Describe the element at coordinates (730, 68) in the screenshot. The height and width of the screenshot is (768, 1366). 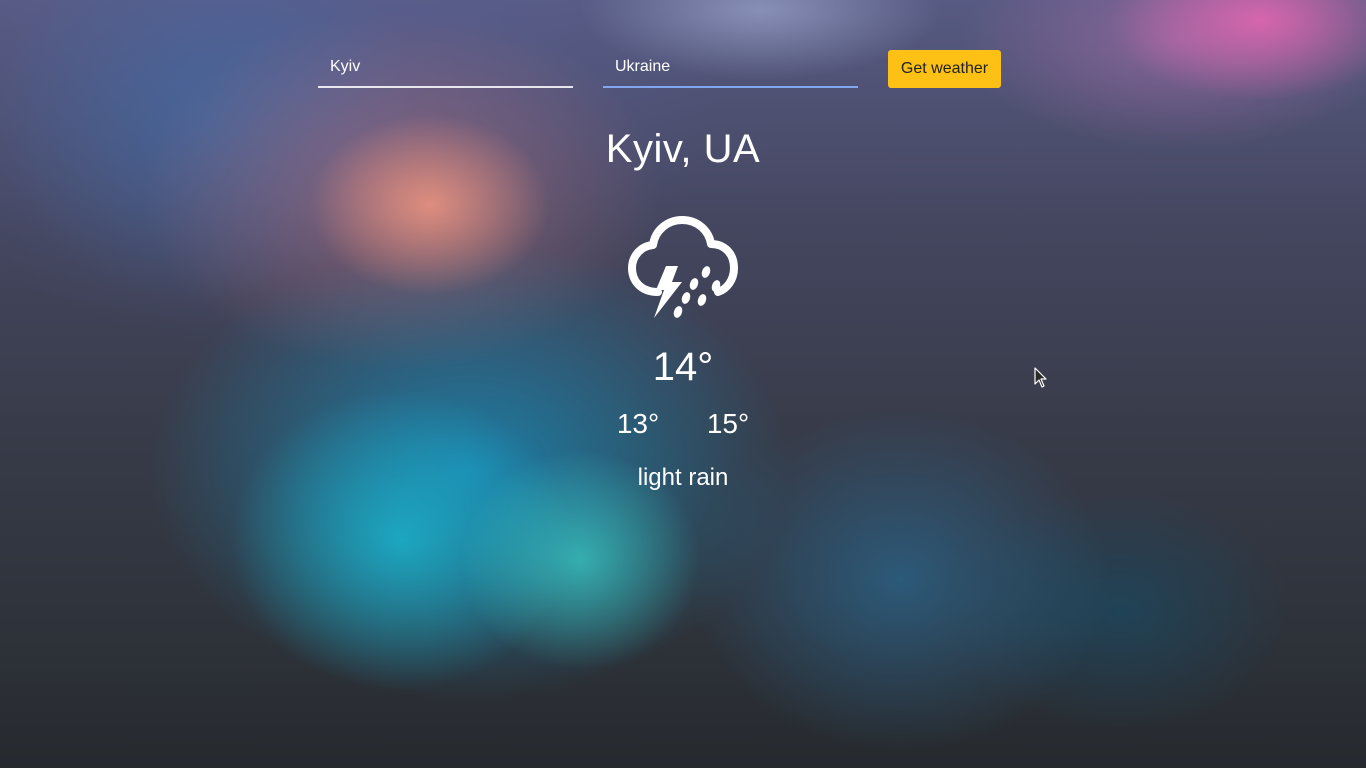
I see `country-input` at that location.